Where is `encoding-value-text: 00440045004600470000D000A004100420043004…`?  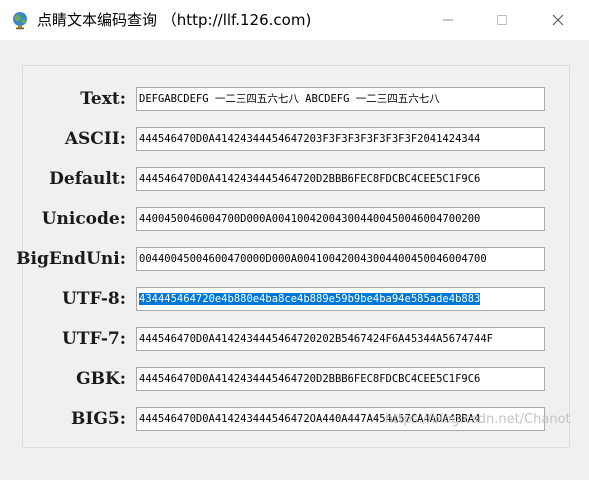 encoding-value-text: 00440045004600470000D000A004100420043004… is located at coordinates (313, 259).